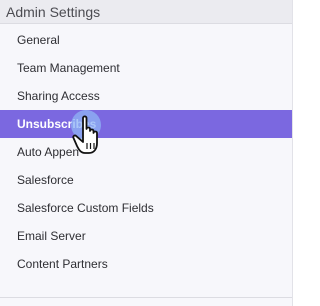 This screenshot has height=306, width=320. Describe the element at coordinates (146, 264) in the screenshot. I see `menu-item-content-partners: Content Partners` at that location.